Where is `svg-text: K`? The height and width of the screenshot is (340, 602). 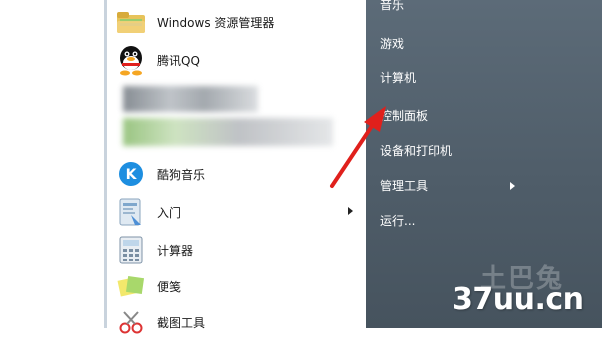
svg-text: K is located at coordinates (132, 175).